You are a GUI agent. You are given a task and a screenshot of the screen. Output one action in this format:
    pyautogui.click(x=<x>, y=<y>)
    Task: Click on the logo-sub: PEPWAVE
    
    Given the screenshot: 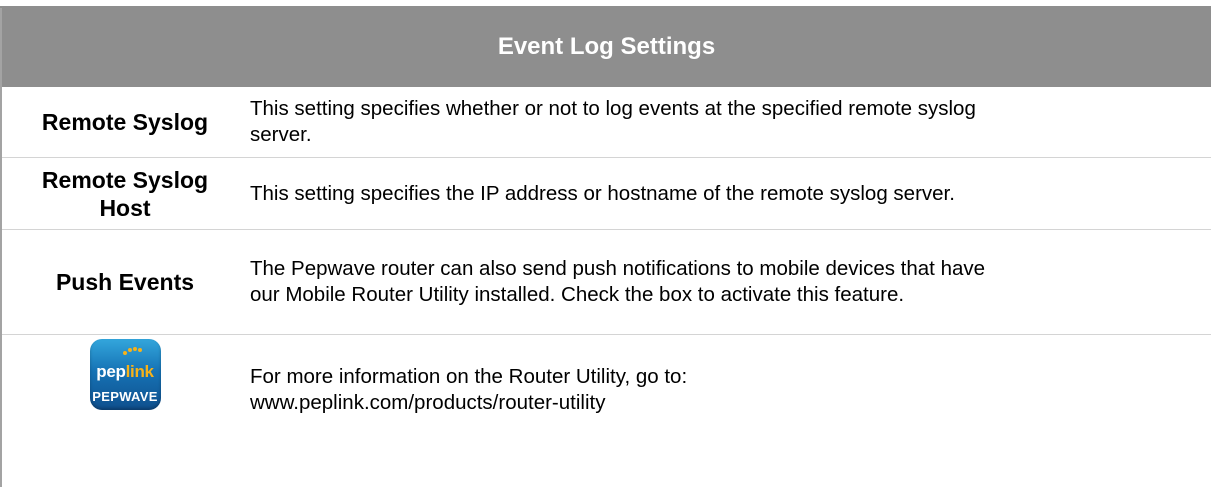 What is the action you would take?
    pyautogui.click(x=125, y=396)
    